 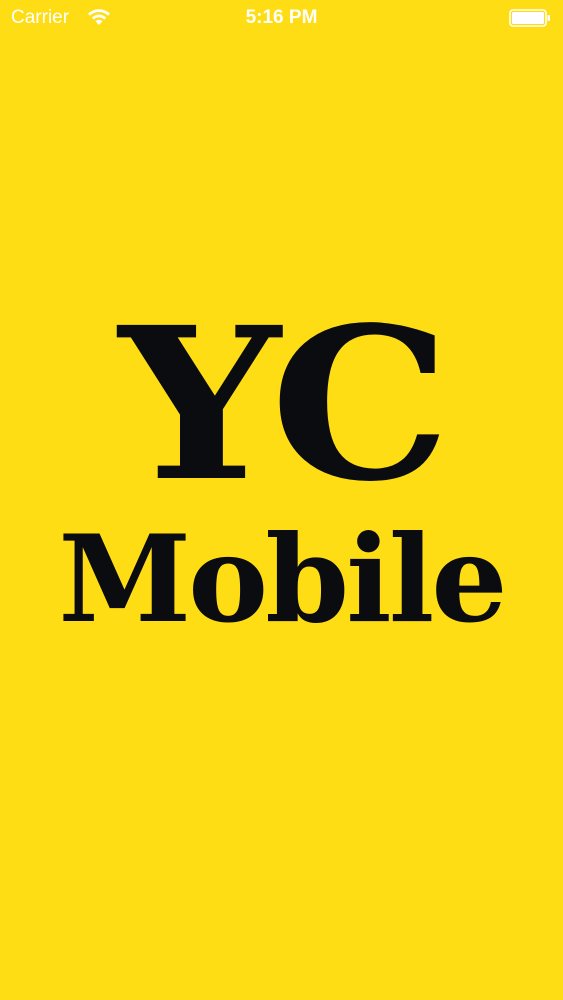 I want to click on logo-text-yc: YC, so click(x=284, y=404).